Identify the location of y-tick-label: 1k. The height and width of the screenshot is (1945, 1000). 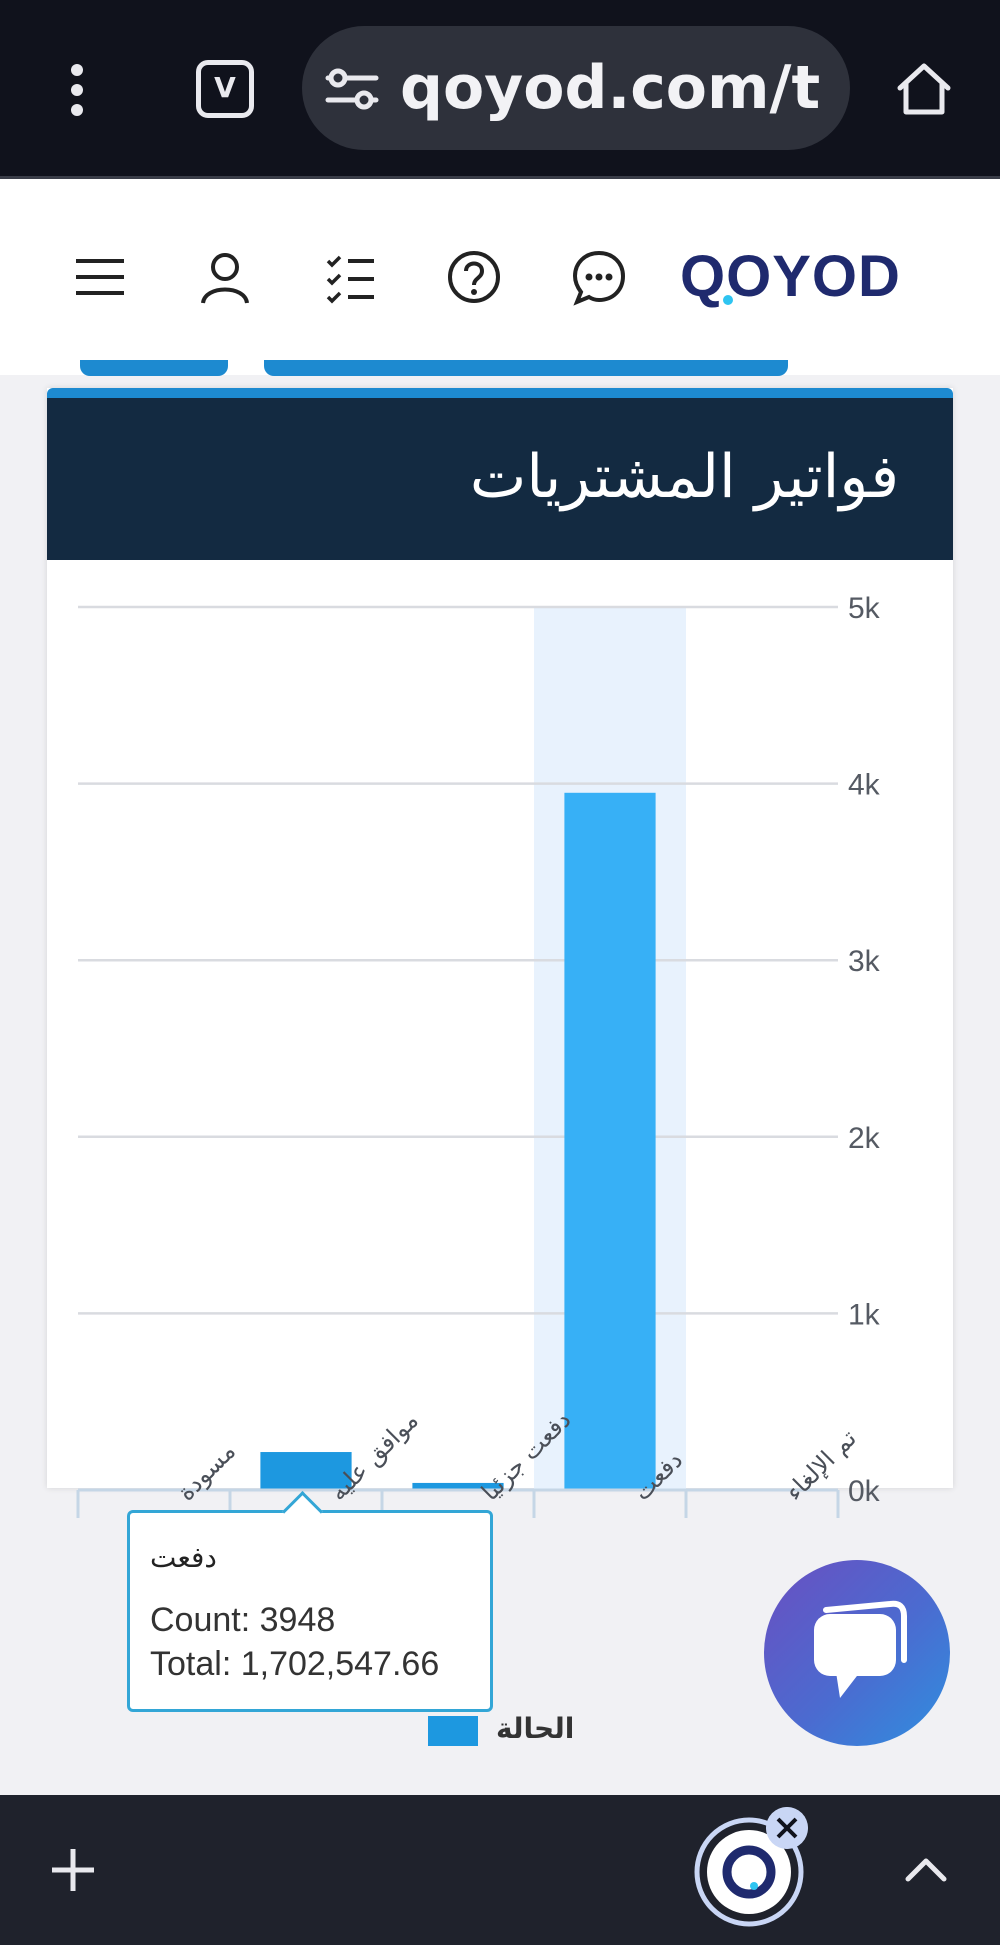
(864, 1314).